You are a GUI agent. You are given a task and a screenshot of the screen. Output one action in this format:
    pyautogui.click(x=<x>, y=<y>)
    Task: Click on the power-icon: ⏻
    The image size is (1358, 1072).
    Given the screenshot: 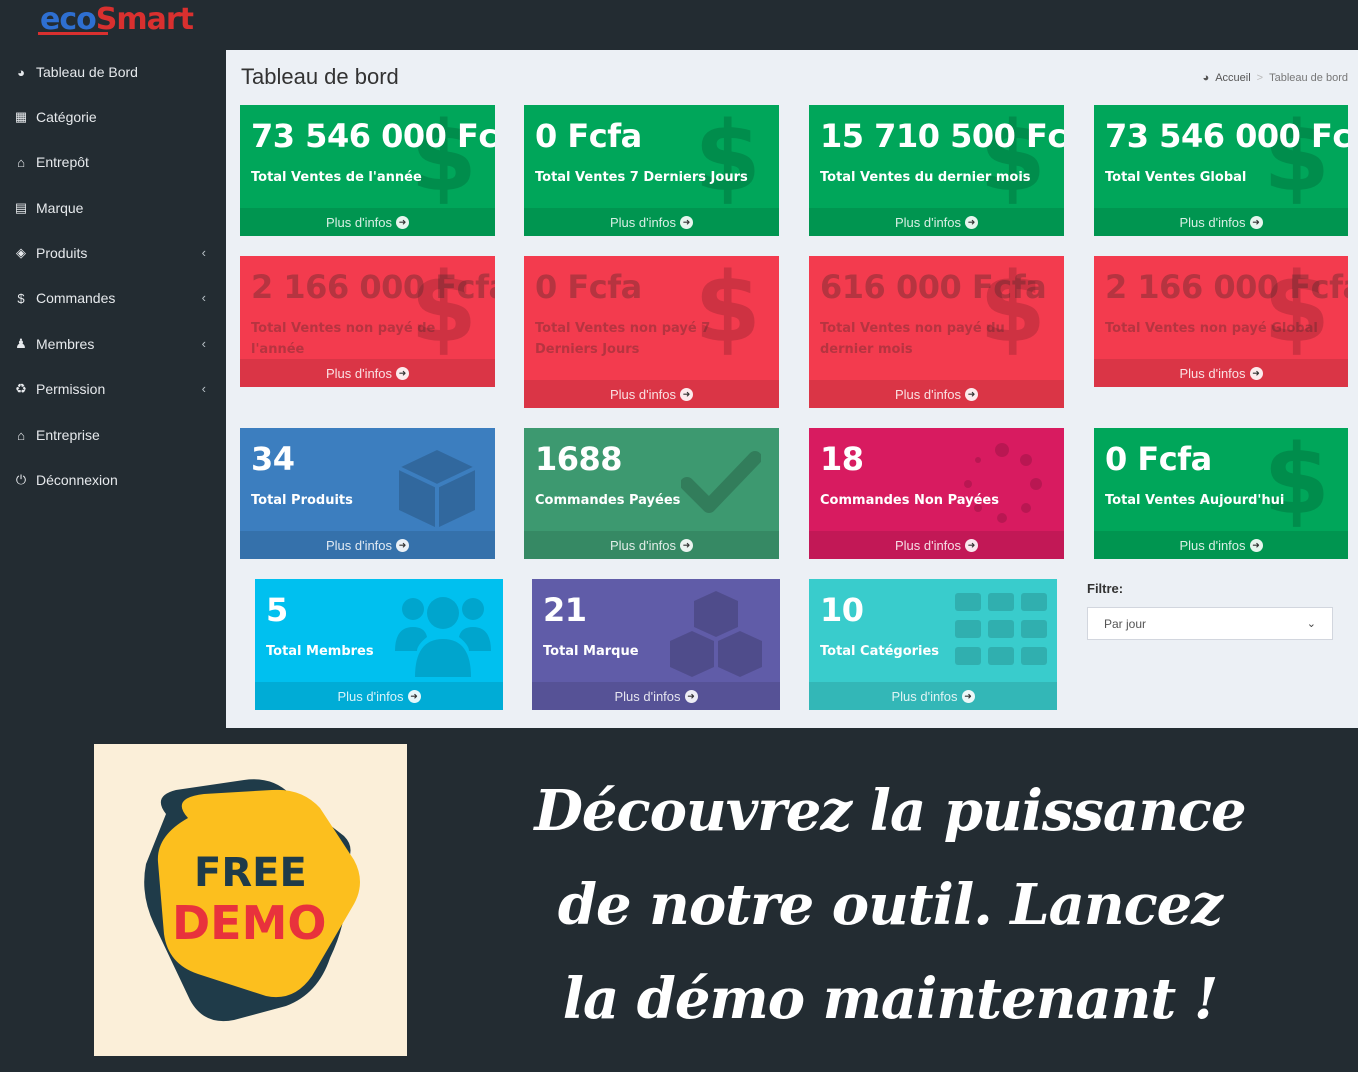 What is the action you would take?
    pyautogui.click(x=21, y=479)
    